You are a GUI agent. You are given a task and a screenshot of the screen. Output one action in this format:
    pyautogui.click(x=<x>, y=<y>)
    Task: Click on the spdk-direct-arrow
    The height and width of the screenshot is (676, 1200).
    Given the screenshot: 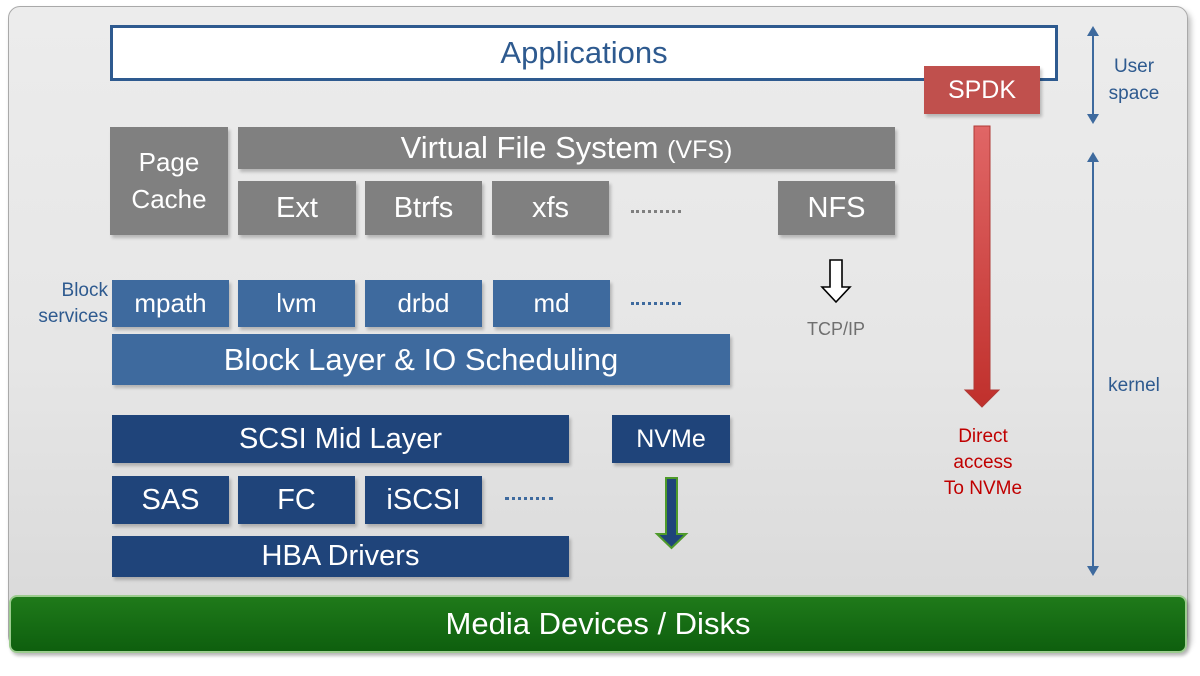 What is the action you would take?
    pyautogui.click(x=982, y=266)
    